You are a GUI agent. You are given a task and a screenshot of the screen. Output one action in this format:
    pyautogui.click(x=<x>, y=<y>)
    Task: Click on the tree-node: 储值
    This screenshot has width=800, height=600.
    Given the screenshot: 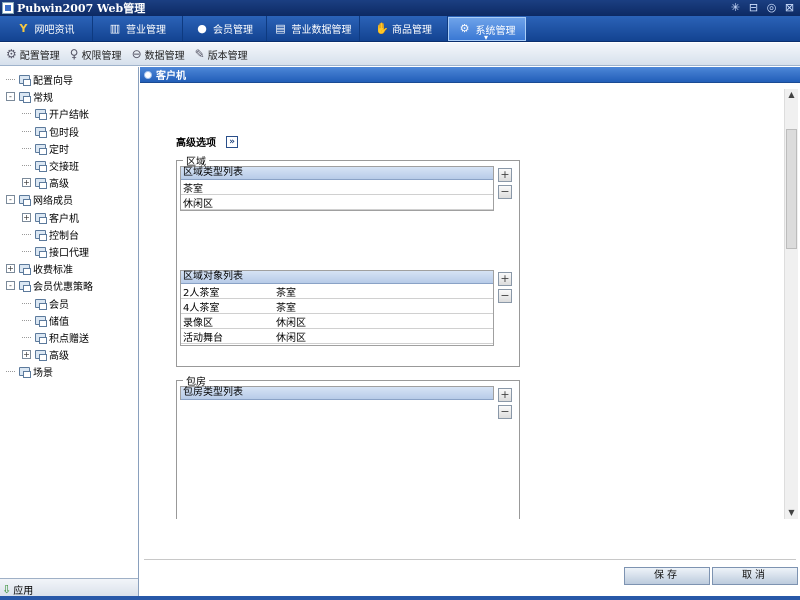 What is the action you would take?
    pyautogui.click(x=69, y=320)
    